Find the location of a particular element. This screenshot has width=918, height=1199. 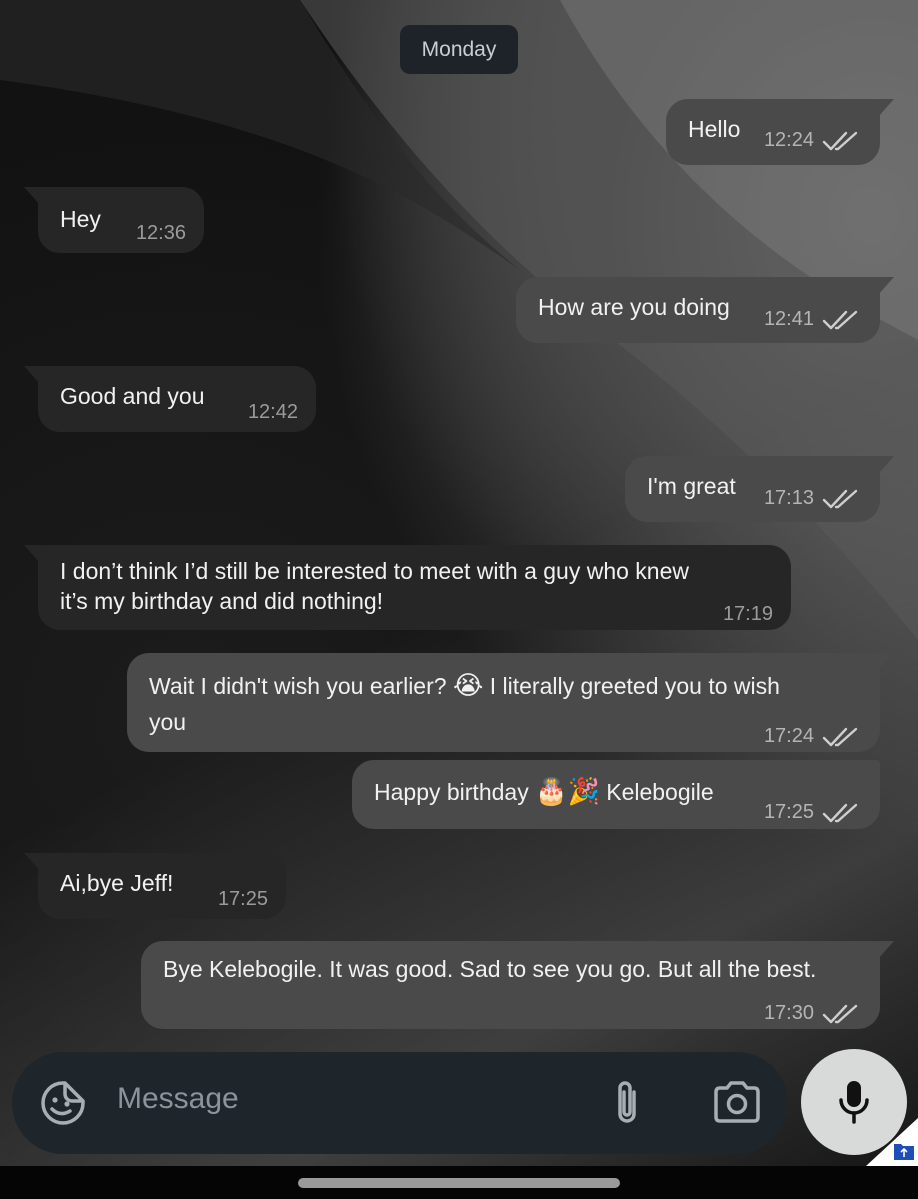

message-time: 17:30 is located at coordinates (788, 1013).